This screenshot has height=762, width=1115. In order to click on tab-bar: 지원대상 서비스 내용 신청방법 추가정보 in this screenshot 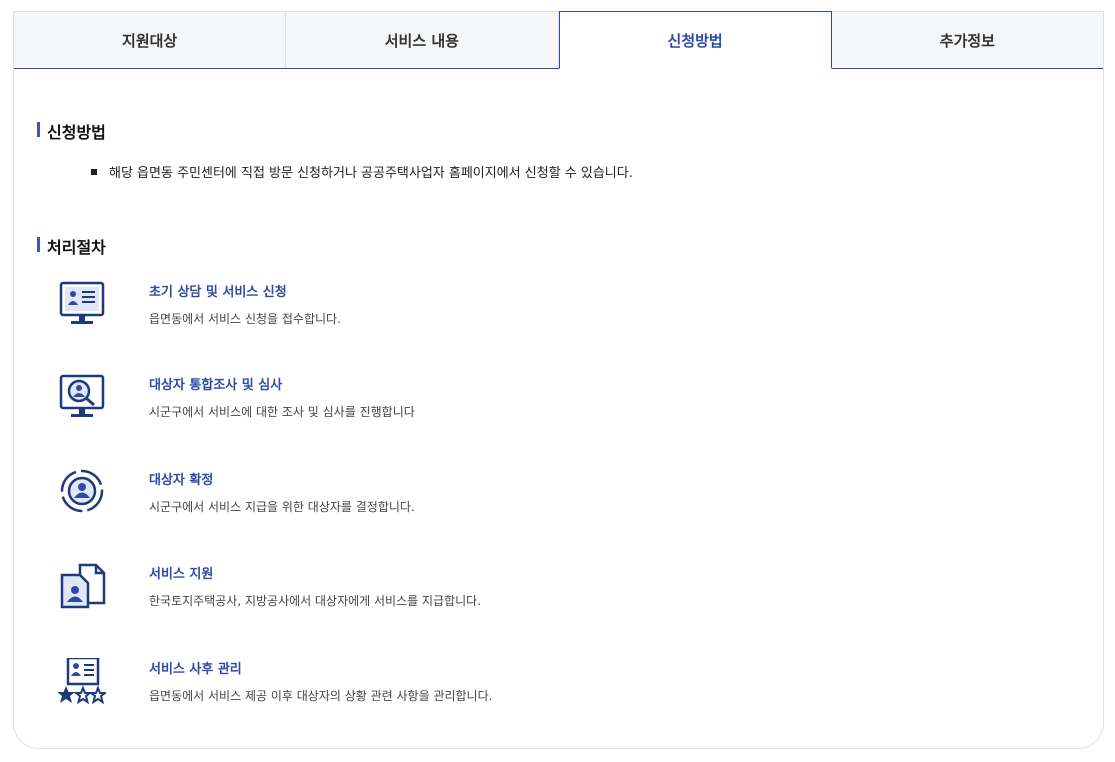, I will do `click(558, 40)`.